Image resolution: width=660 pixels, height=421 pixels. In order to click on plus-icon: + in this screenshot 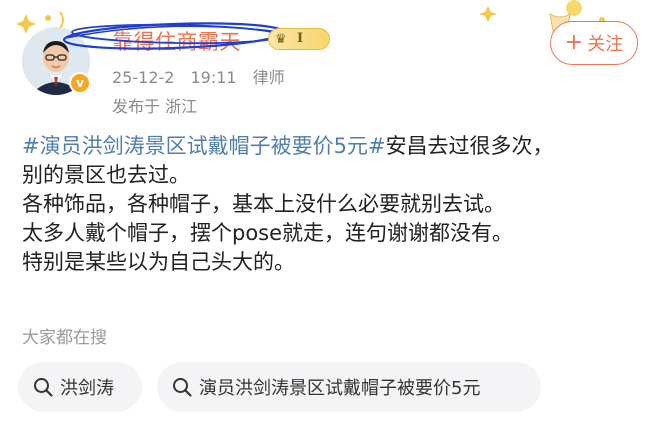, I will do `click(574, 42)`.